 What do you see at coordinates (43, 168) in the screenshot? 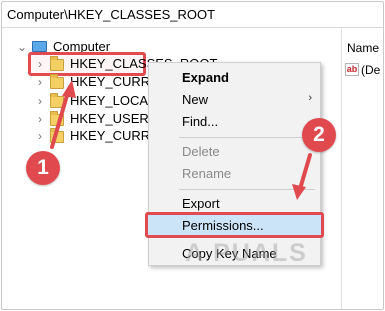
I see `step-1-badge: 1` at bounding box center [43, 168].